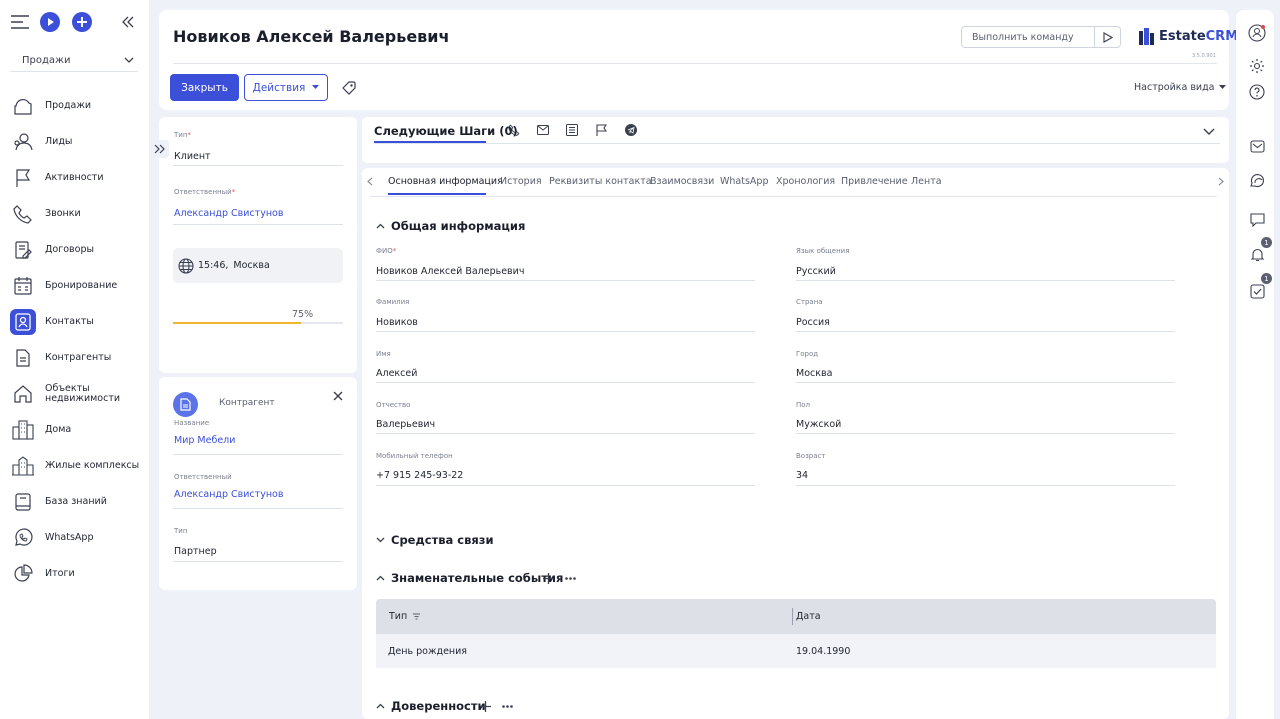 The image size is (1280, 719). I want to click on tab-main-info: Основная информация, so click(445, 181).